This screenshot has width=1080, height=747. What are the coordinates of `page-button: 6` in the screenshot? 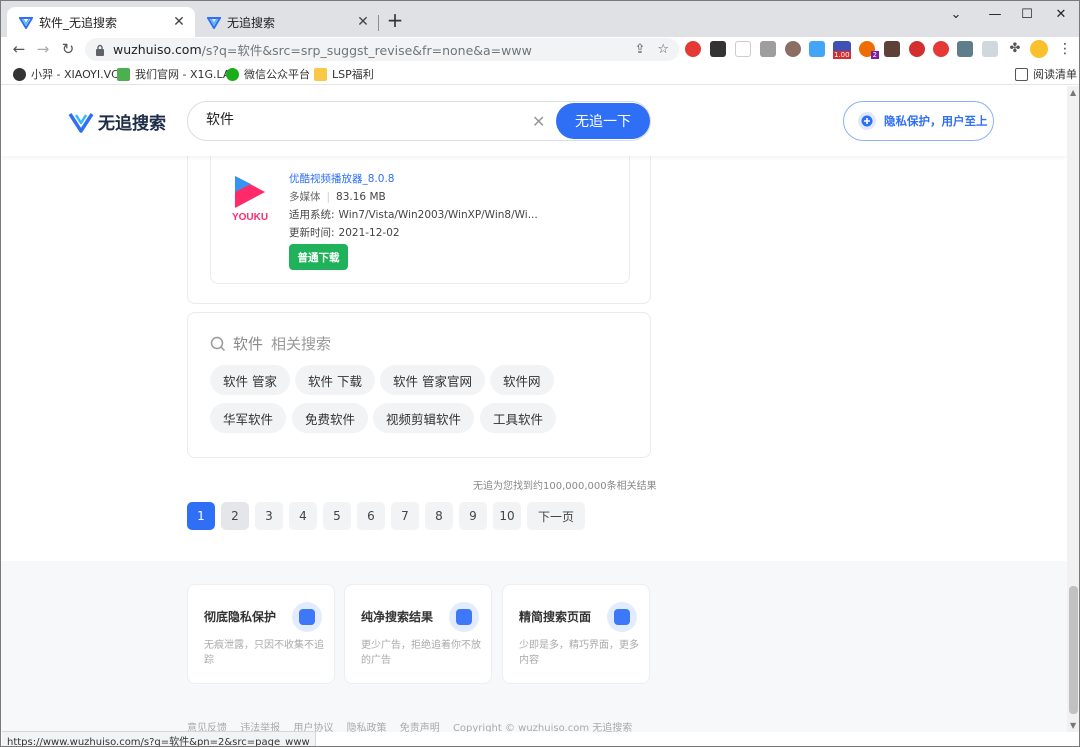 It's located at (371, 516).